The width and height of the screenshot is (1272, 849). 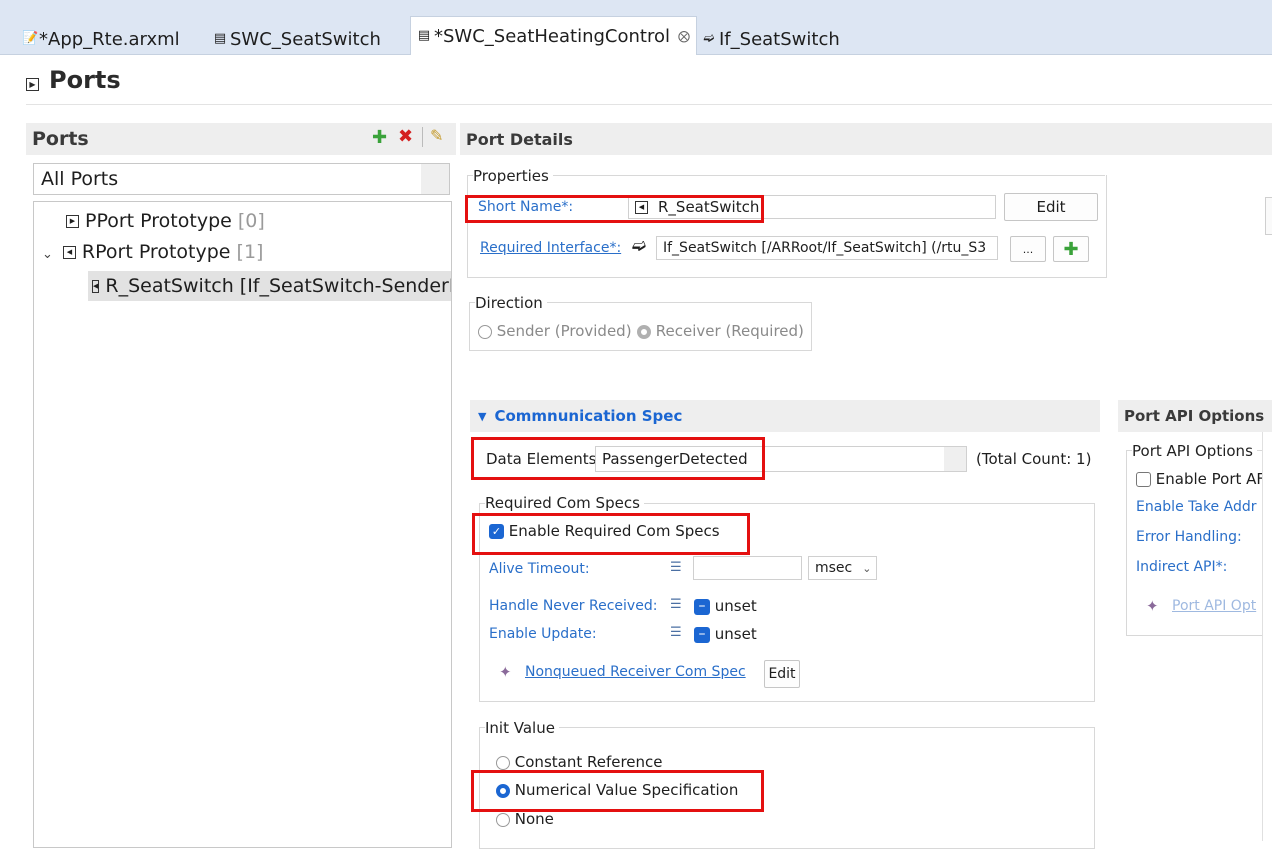 I want to click on direction-receiver-radio: Receiver (Required), so click(x=720, y=331).